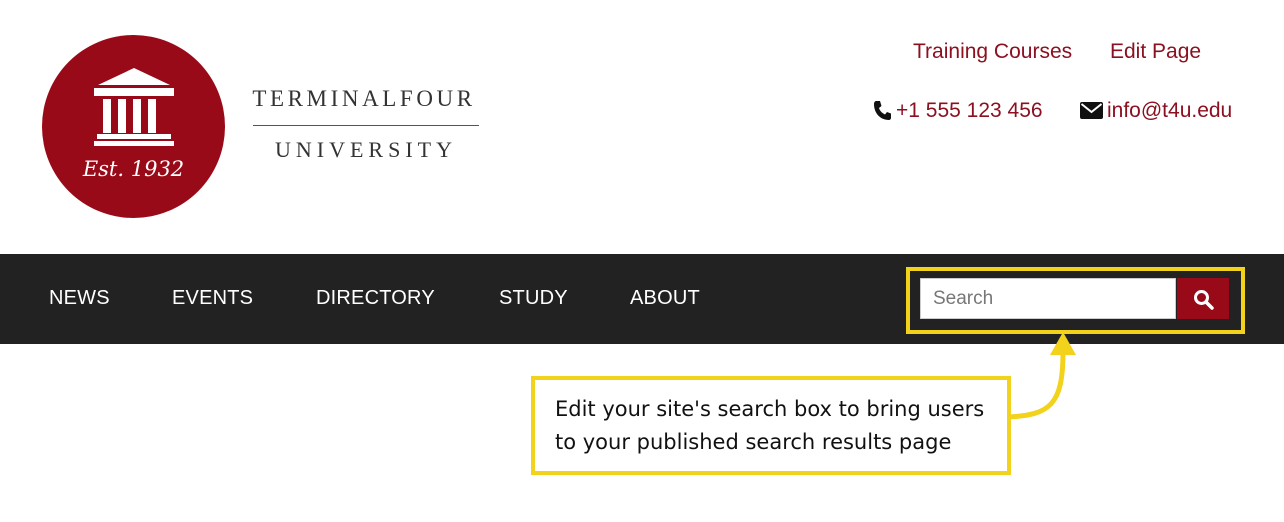 The width and height of the screenshot is (1284, 522). I want to click on logo-divider, so click(366, 125).